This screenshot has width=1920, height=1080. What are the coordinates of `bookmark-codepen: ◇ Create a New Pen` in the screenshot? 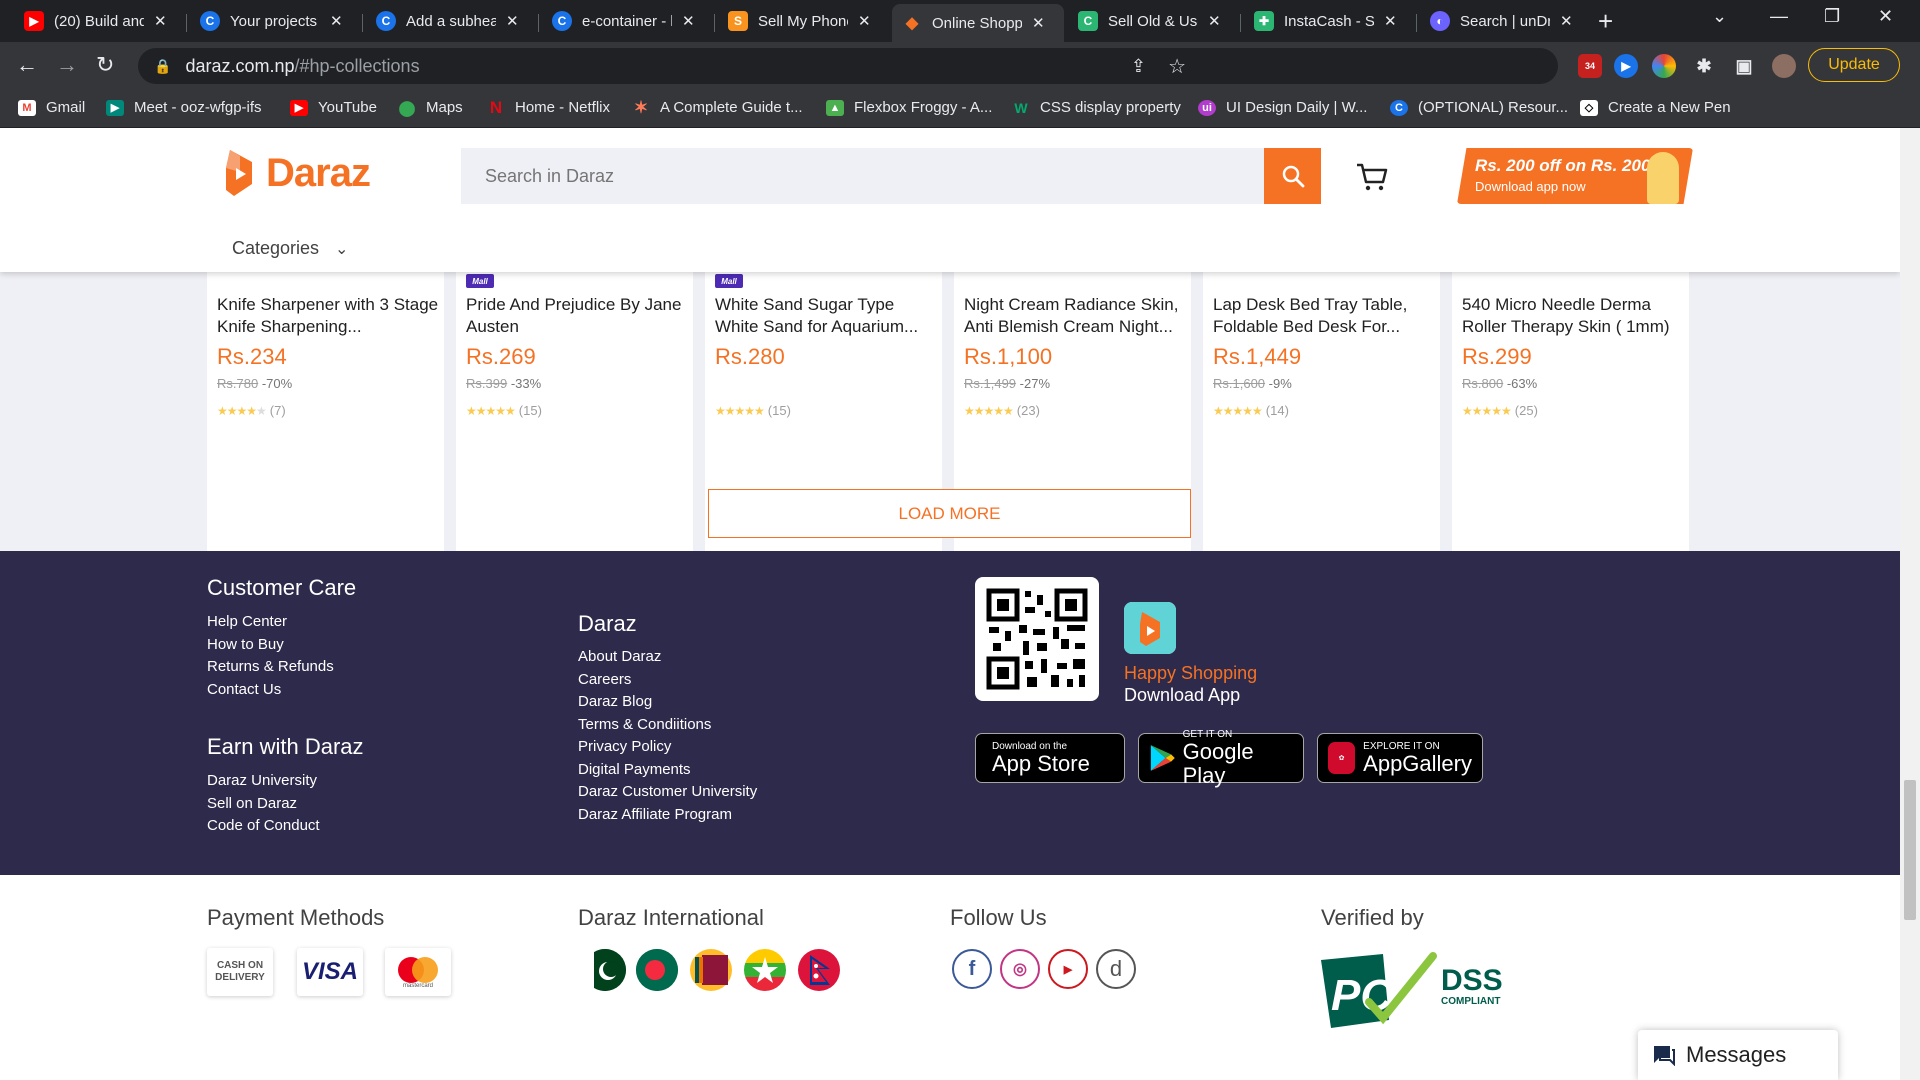 It's located at (1655, 107).